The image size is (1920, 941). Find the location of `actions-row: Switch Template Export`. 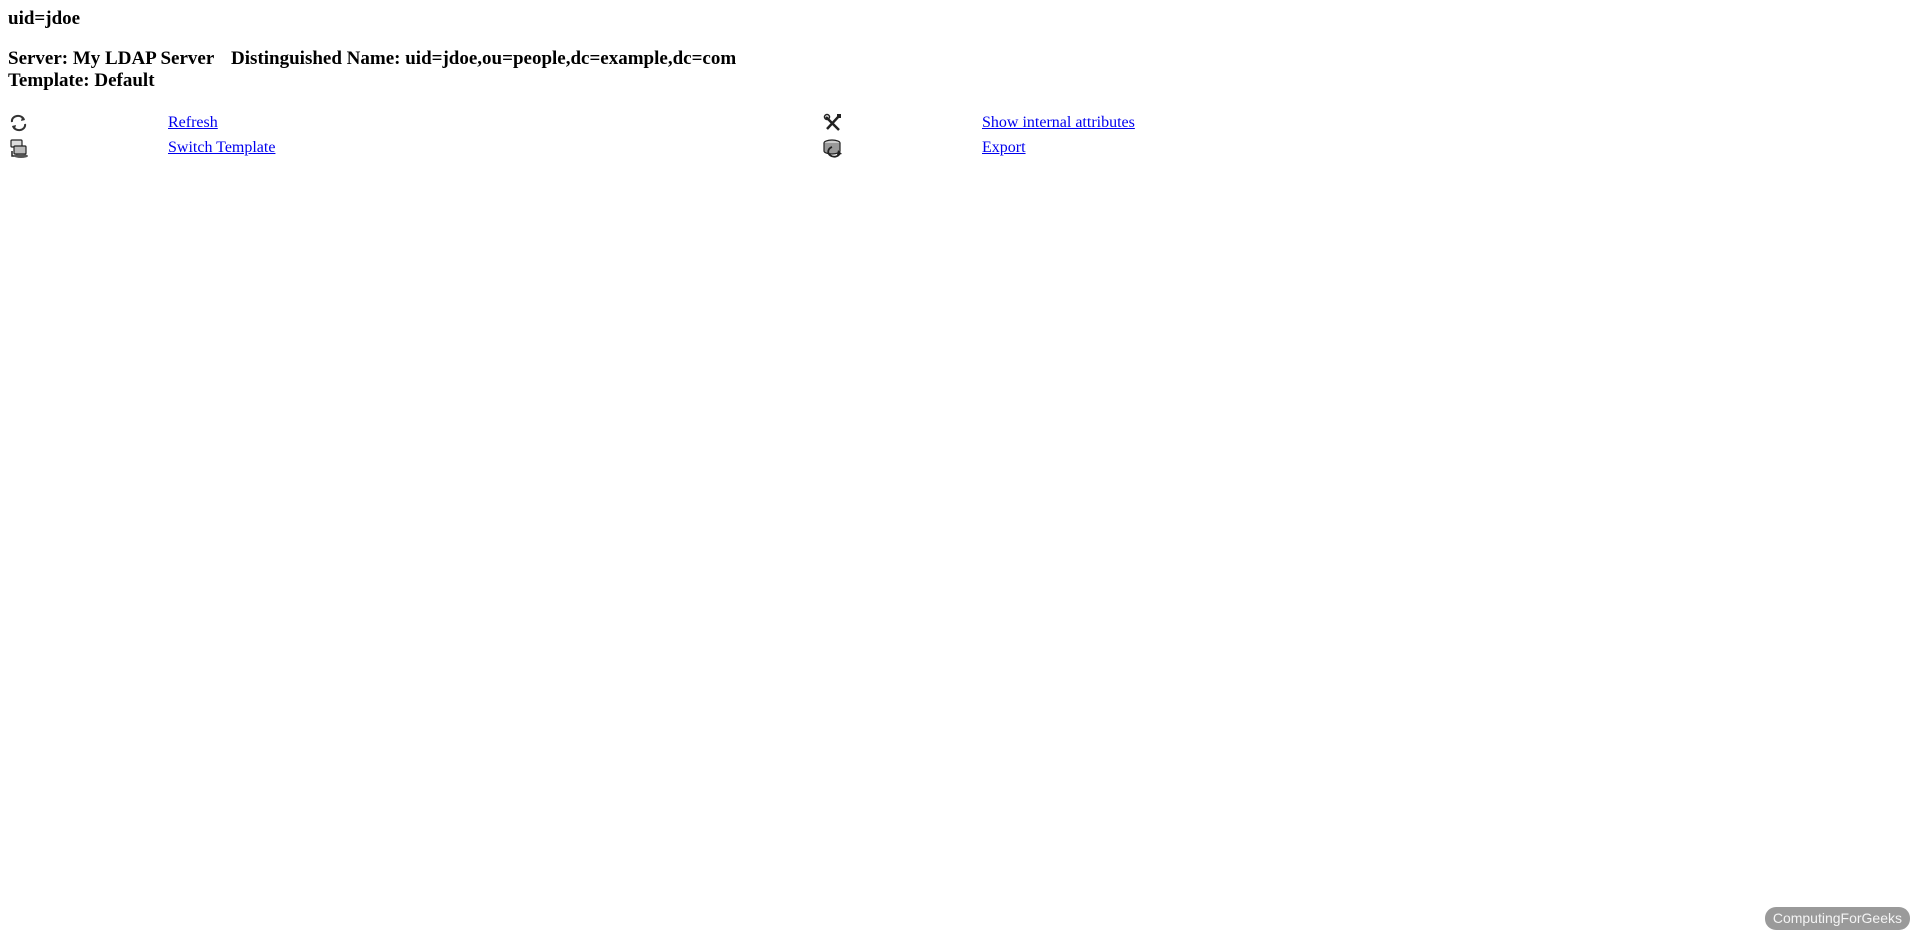

actions-row: Switch Template Export is located at coordinates (745, 147).